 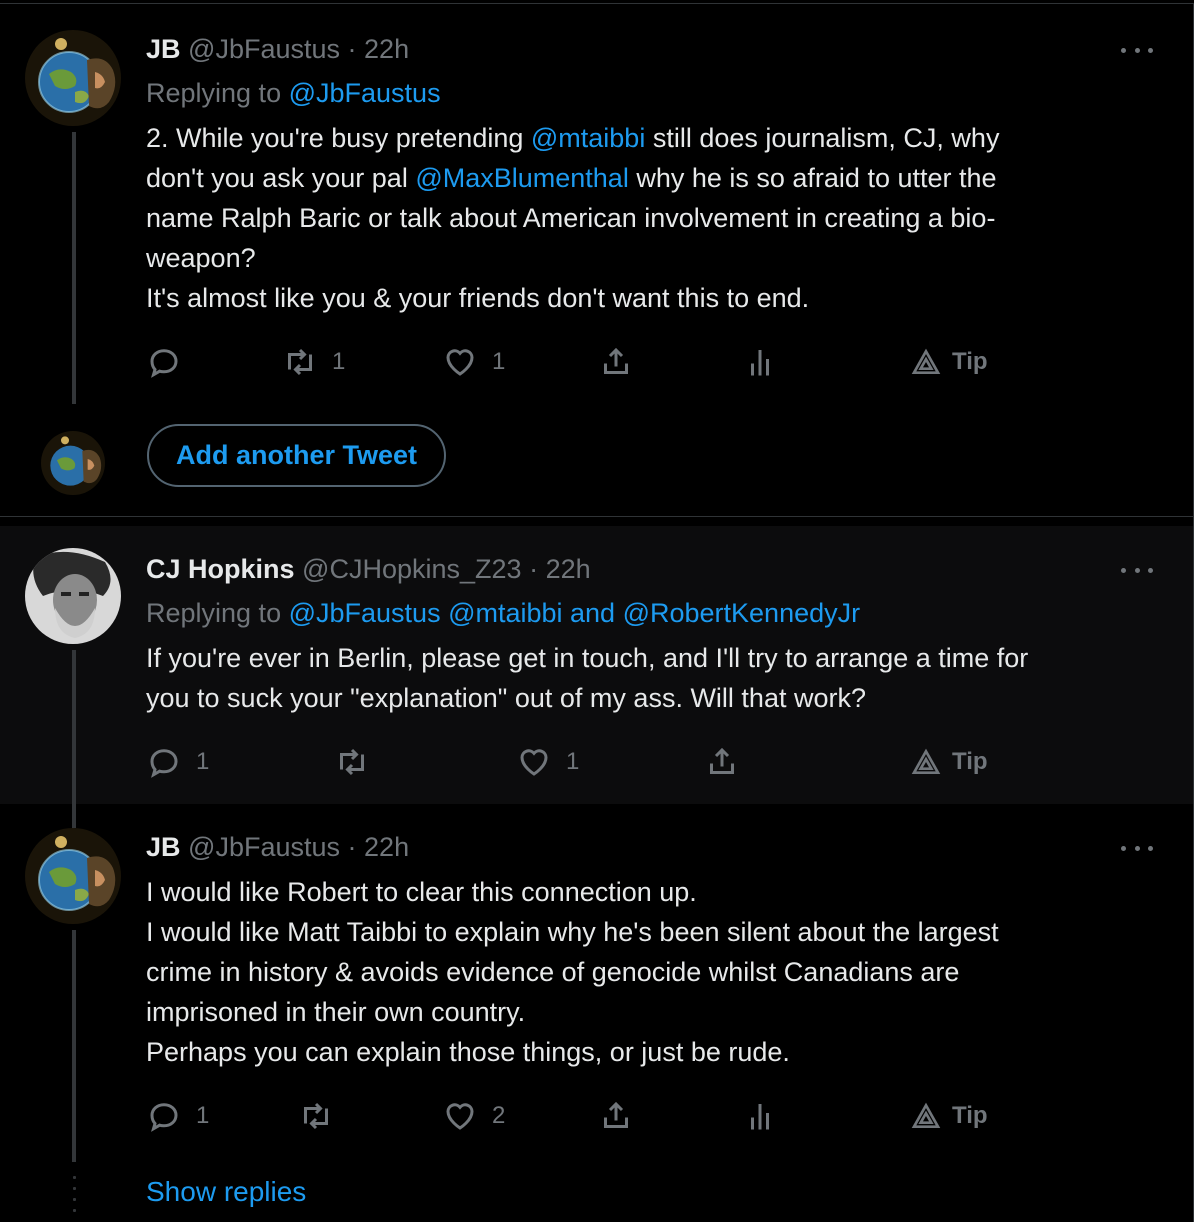 I want to click on share-icon, so click(x=616, y=1114).